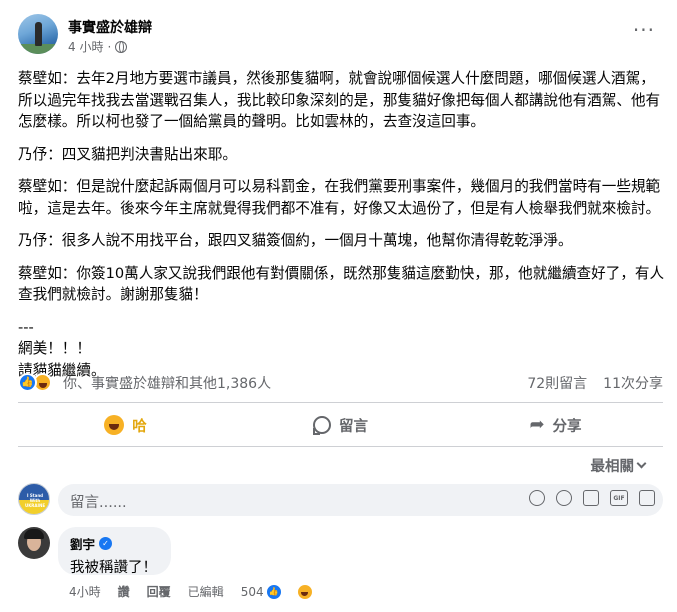 This screenshot has width=677, height=612. Describe the element at coordinates (340, 383) in the screenshot. I see `reactions-bar: 👍 你、事實盛於雄辯和其他1,386人 72則留言 11次分享` at that location.